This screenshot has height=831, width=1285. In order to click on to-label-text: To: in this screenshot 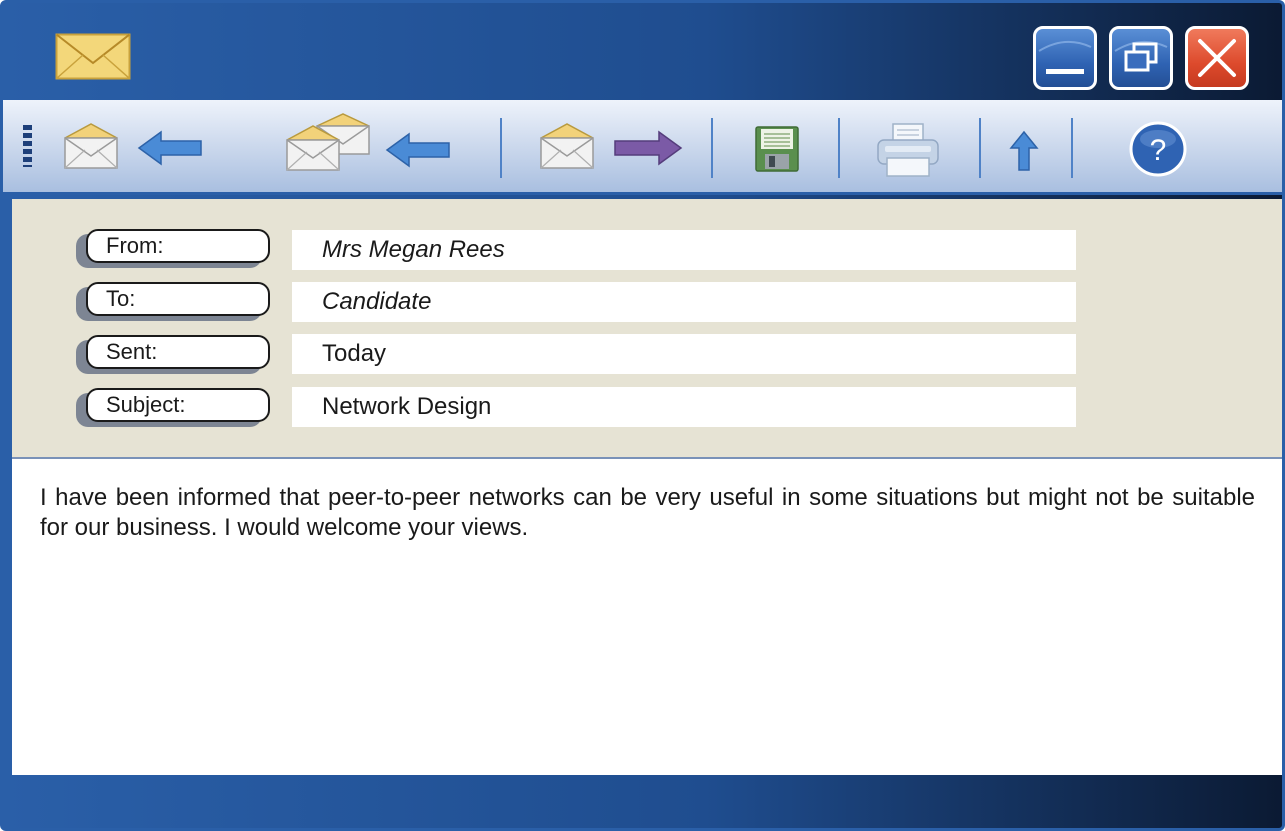, I will do `click(178, 299)`.